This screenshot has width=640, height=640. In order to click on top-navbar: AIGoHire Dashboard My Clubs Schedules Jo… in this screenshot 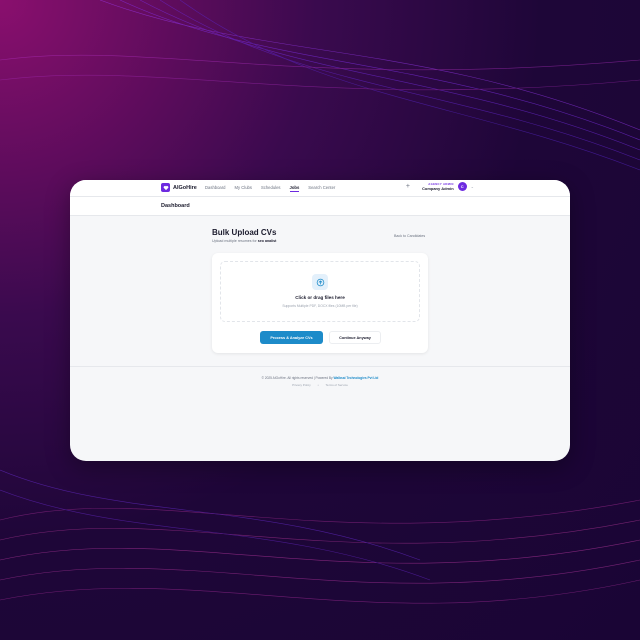, I will do `click(320, 188)`.